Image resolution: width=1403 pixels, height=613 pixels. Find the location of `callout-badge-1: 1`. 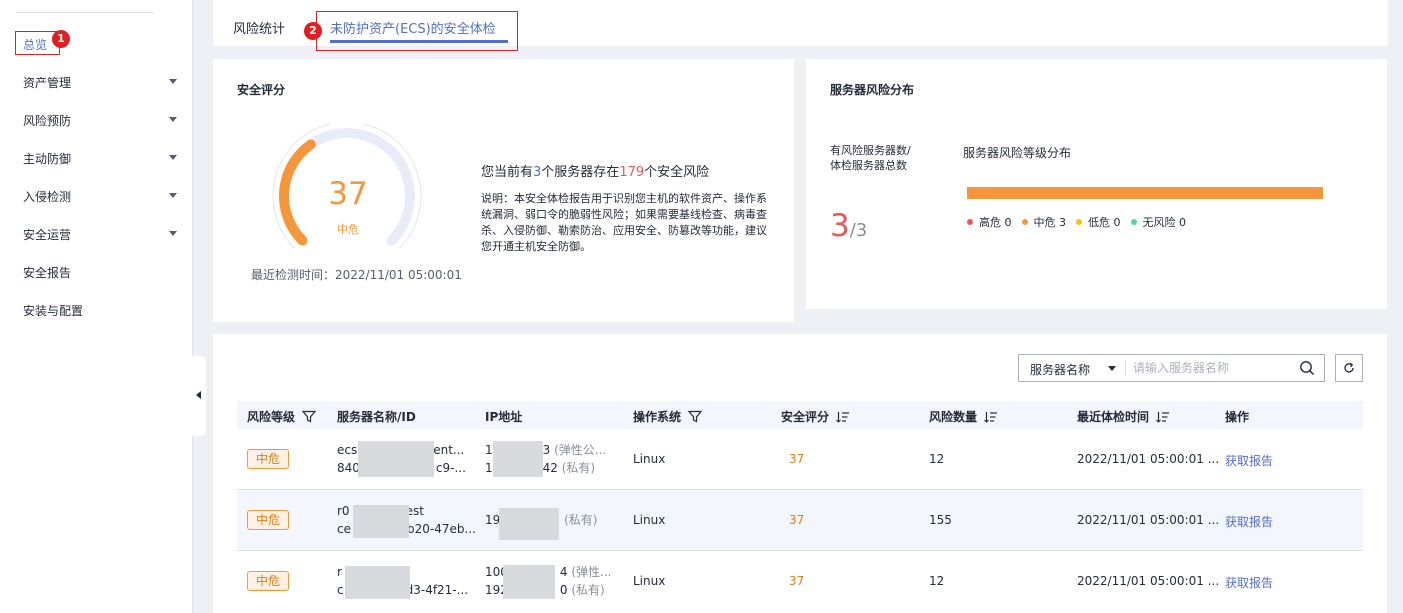

callout-badge-1: 1 is located at coordinates (61, 39).